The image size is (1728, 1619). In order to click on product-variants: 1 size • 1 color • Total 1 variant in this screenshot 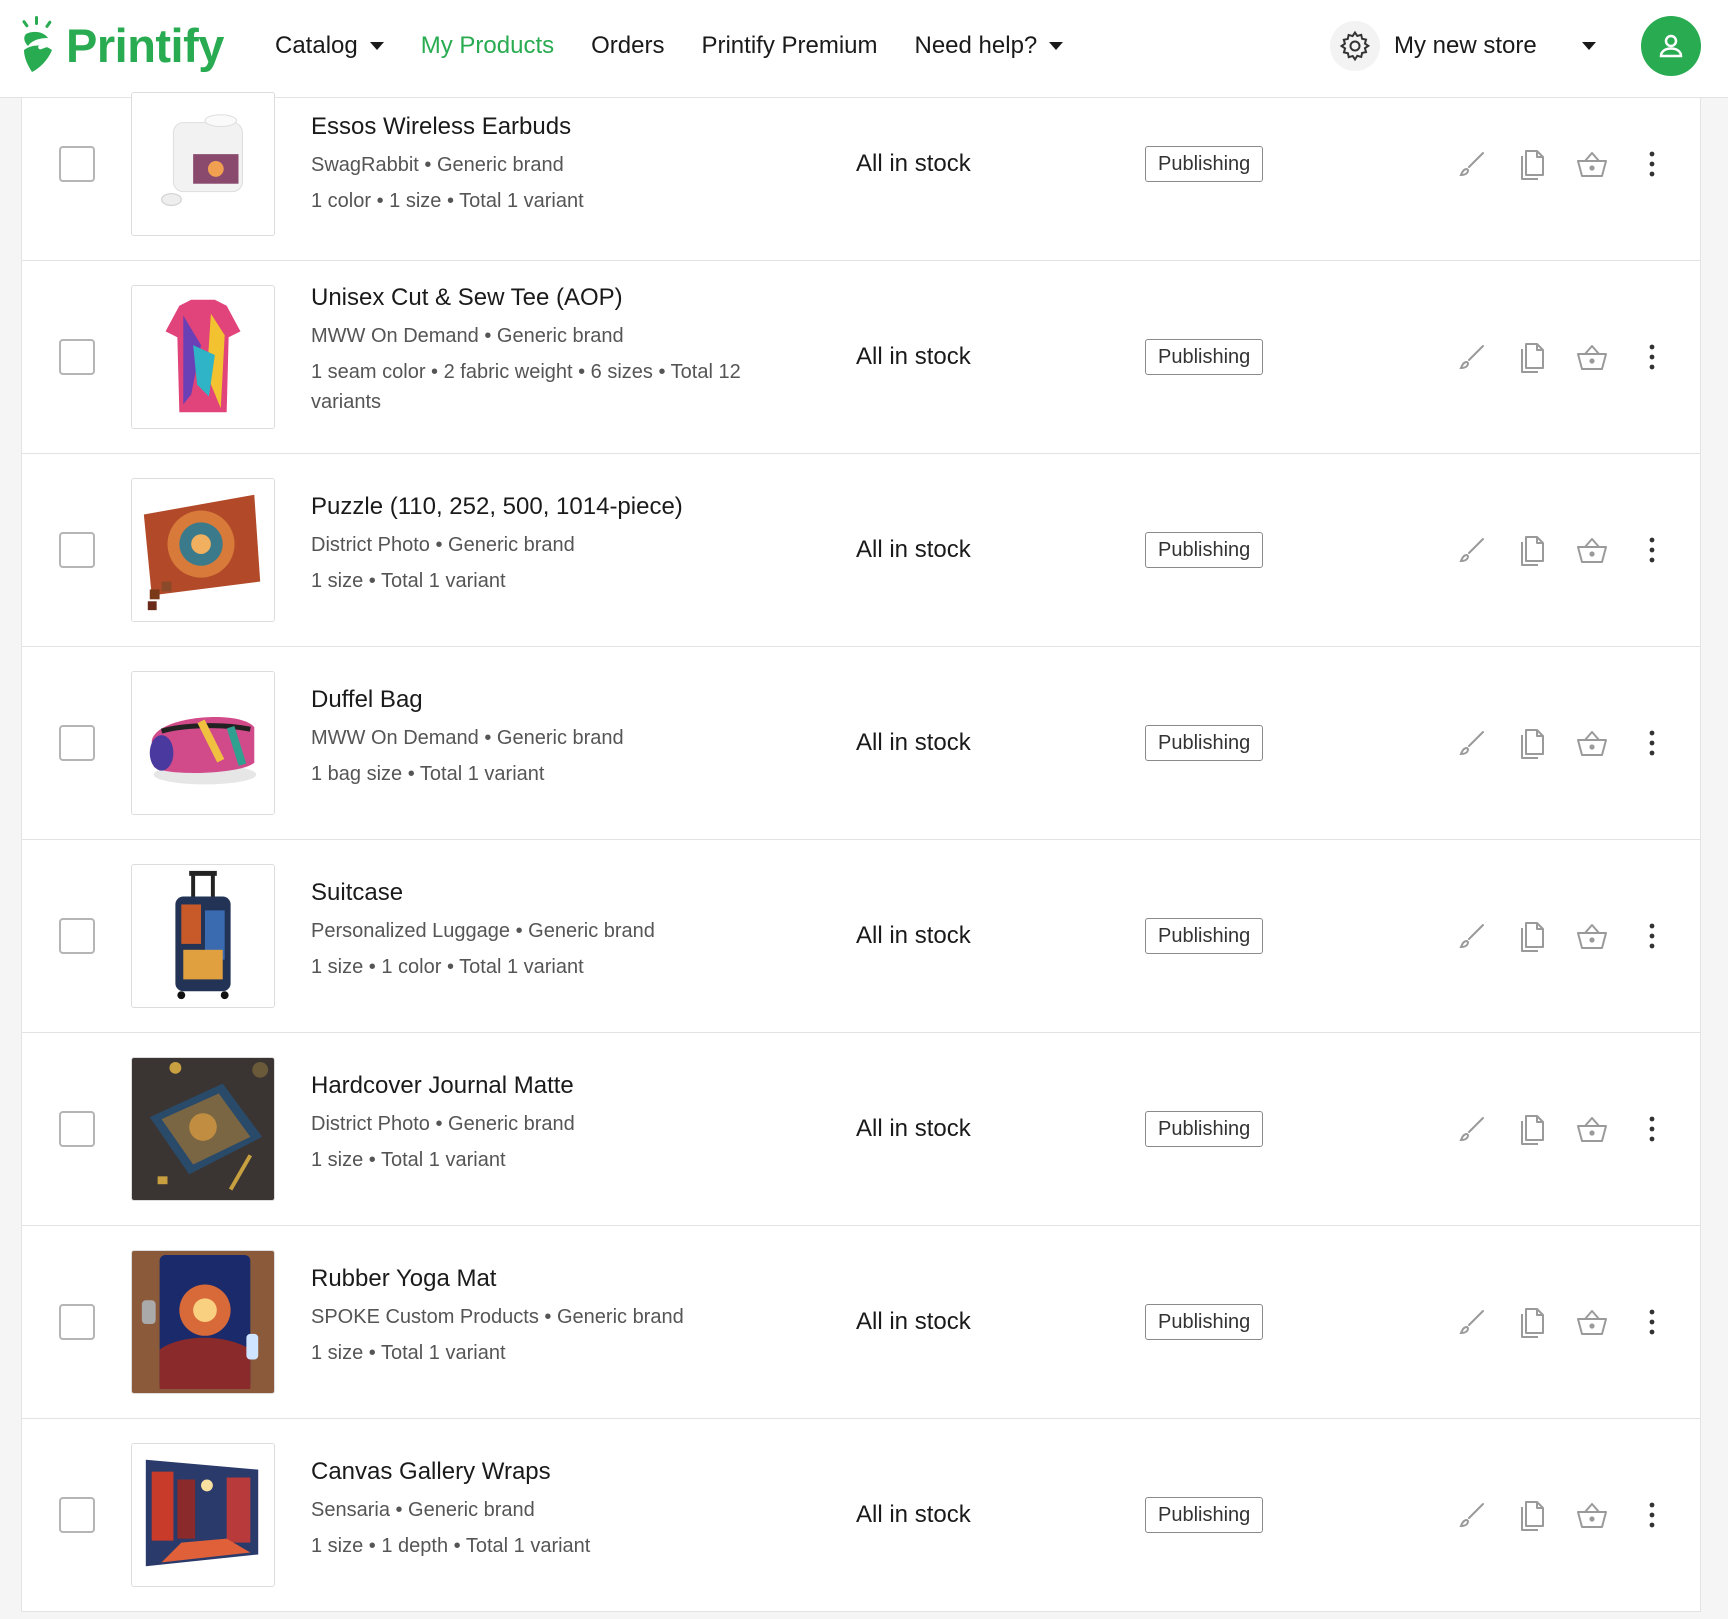, I will do `click(447, 967)`.